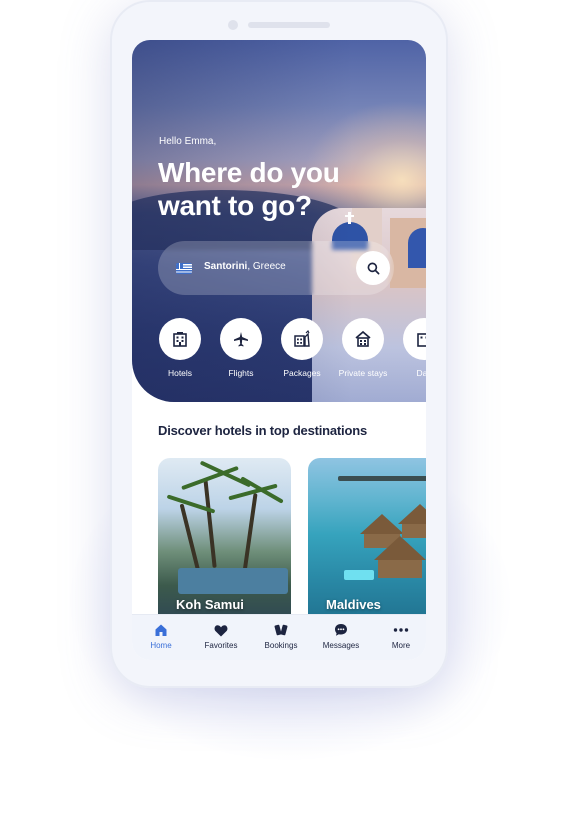 The image size is (574, 830). I want to click on search-destination: Santorini, so click(226, 266).